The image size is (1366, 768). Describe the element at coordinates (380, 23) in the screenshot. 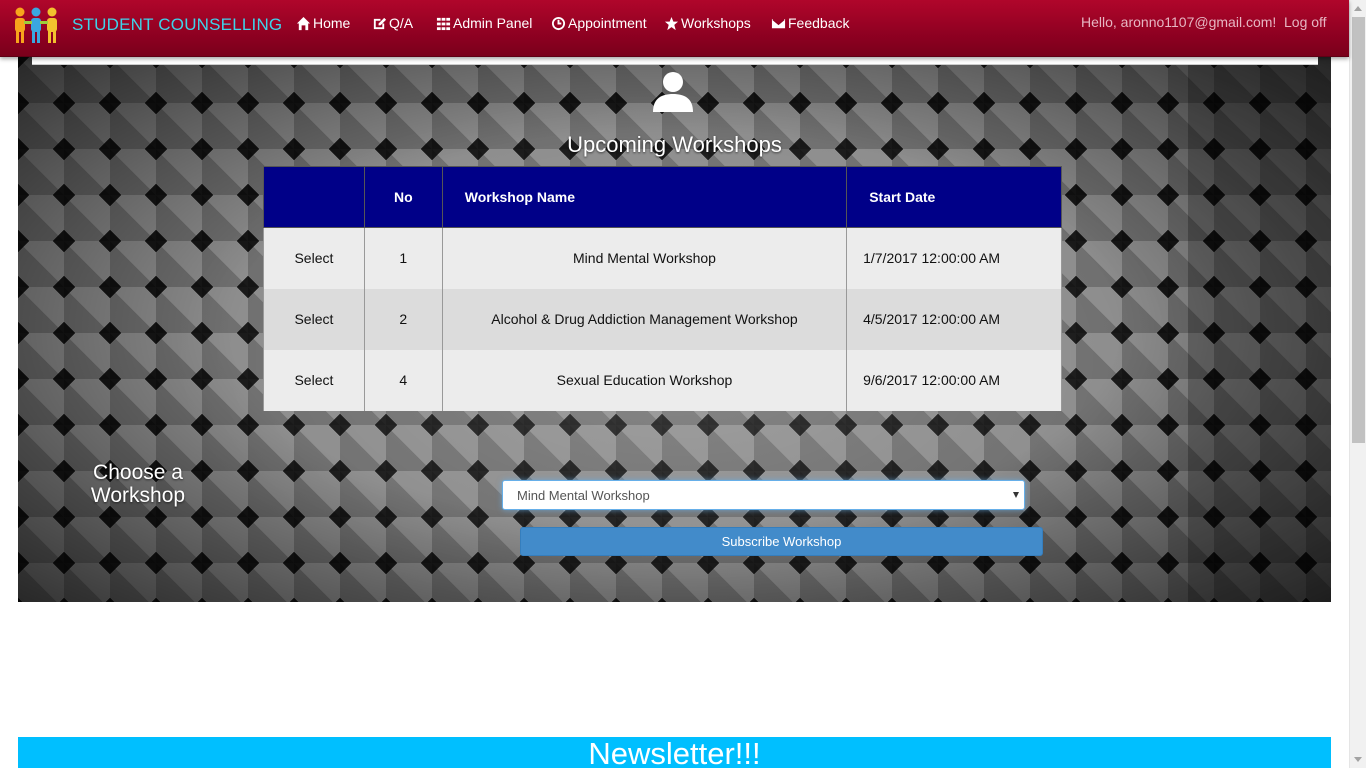

I see `edit-icon` at that location.